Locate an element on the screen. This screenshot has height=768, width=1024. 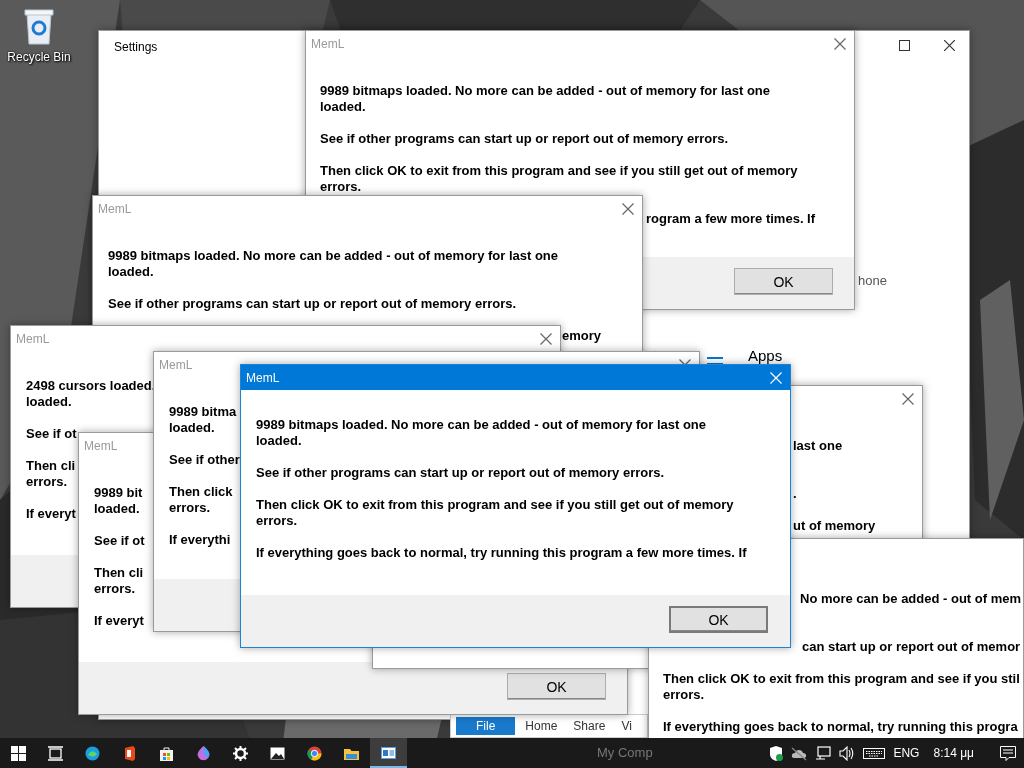
maximize-icon is located at coordinates (904, 45).